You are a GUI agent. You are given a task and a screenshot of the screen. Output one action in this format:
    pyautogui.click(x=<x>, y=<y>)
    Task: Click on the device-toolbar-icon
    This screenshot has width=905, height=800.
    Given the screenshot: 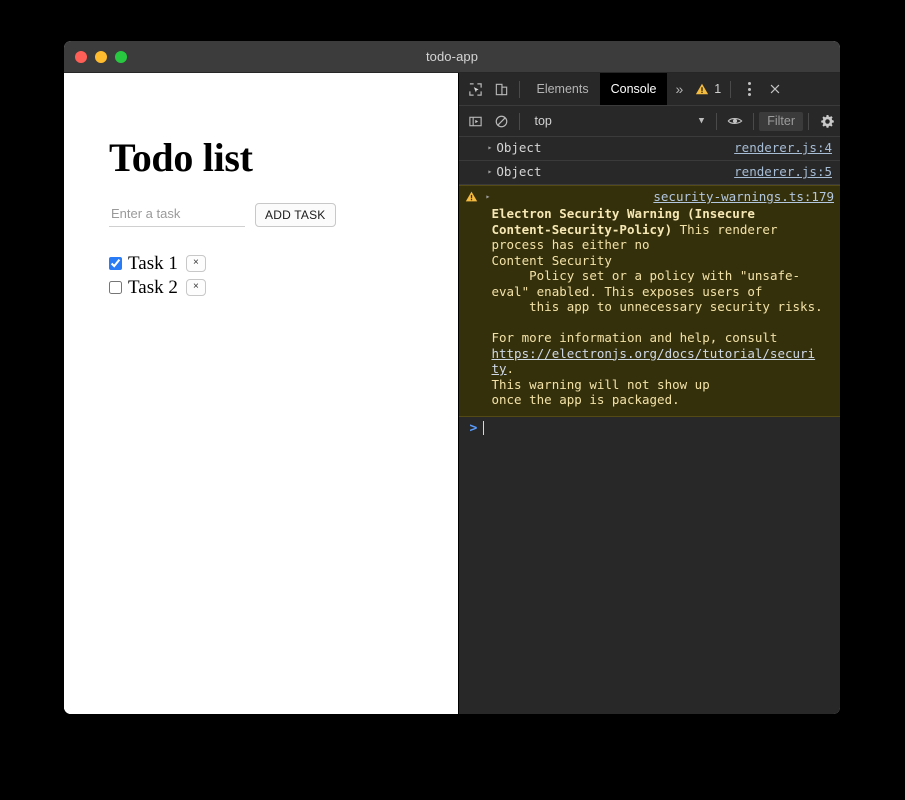 What is the action you would take?
    pyautogui.click(x=501, y=89)
    